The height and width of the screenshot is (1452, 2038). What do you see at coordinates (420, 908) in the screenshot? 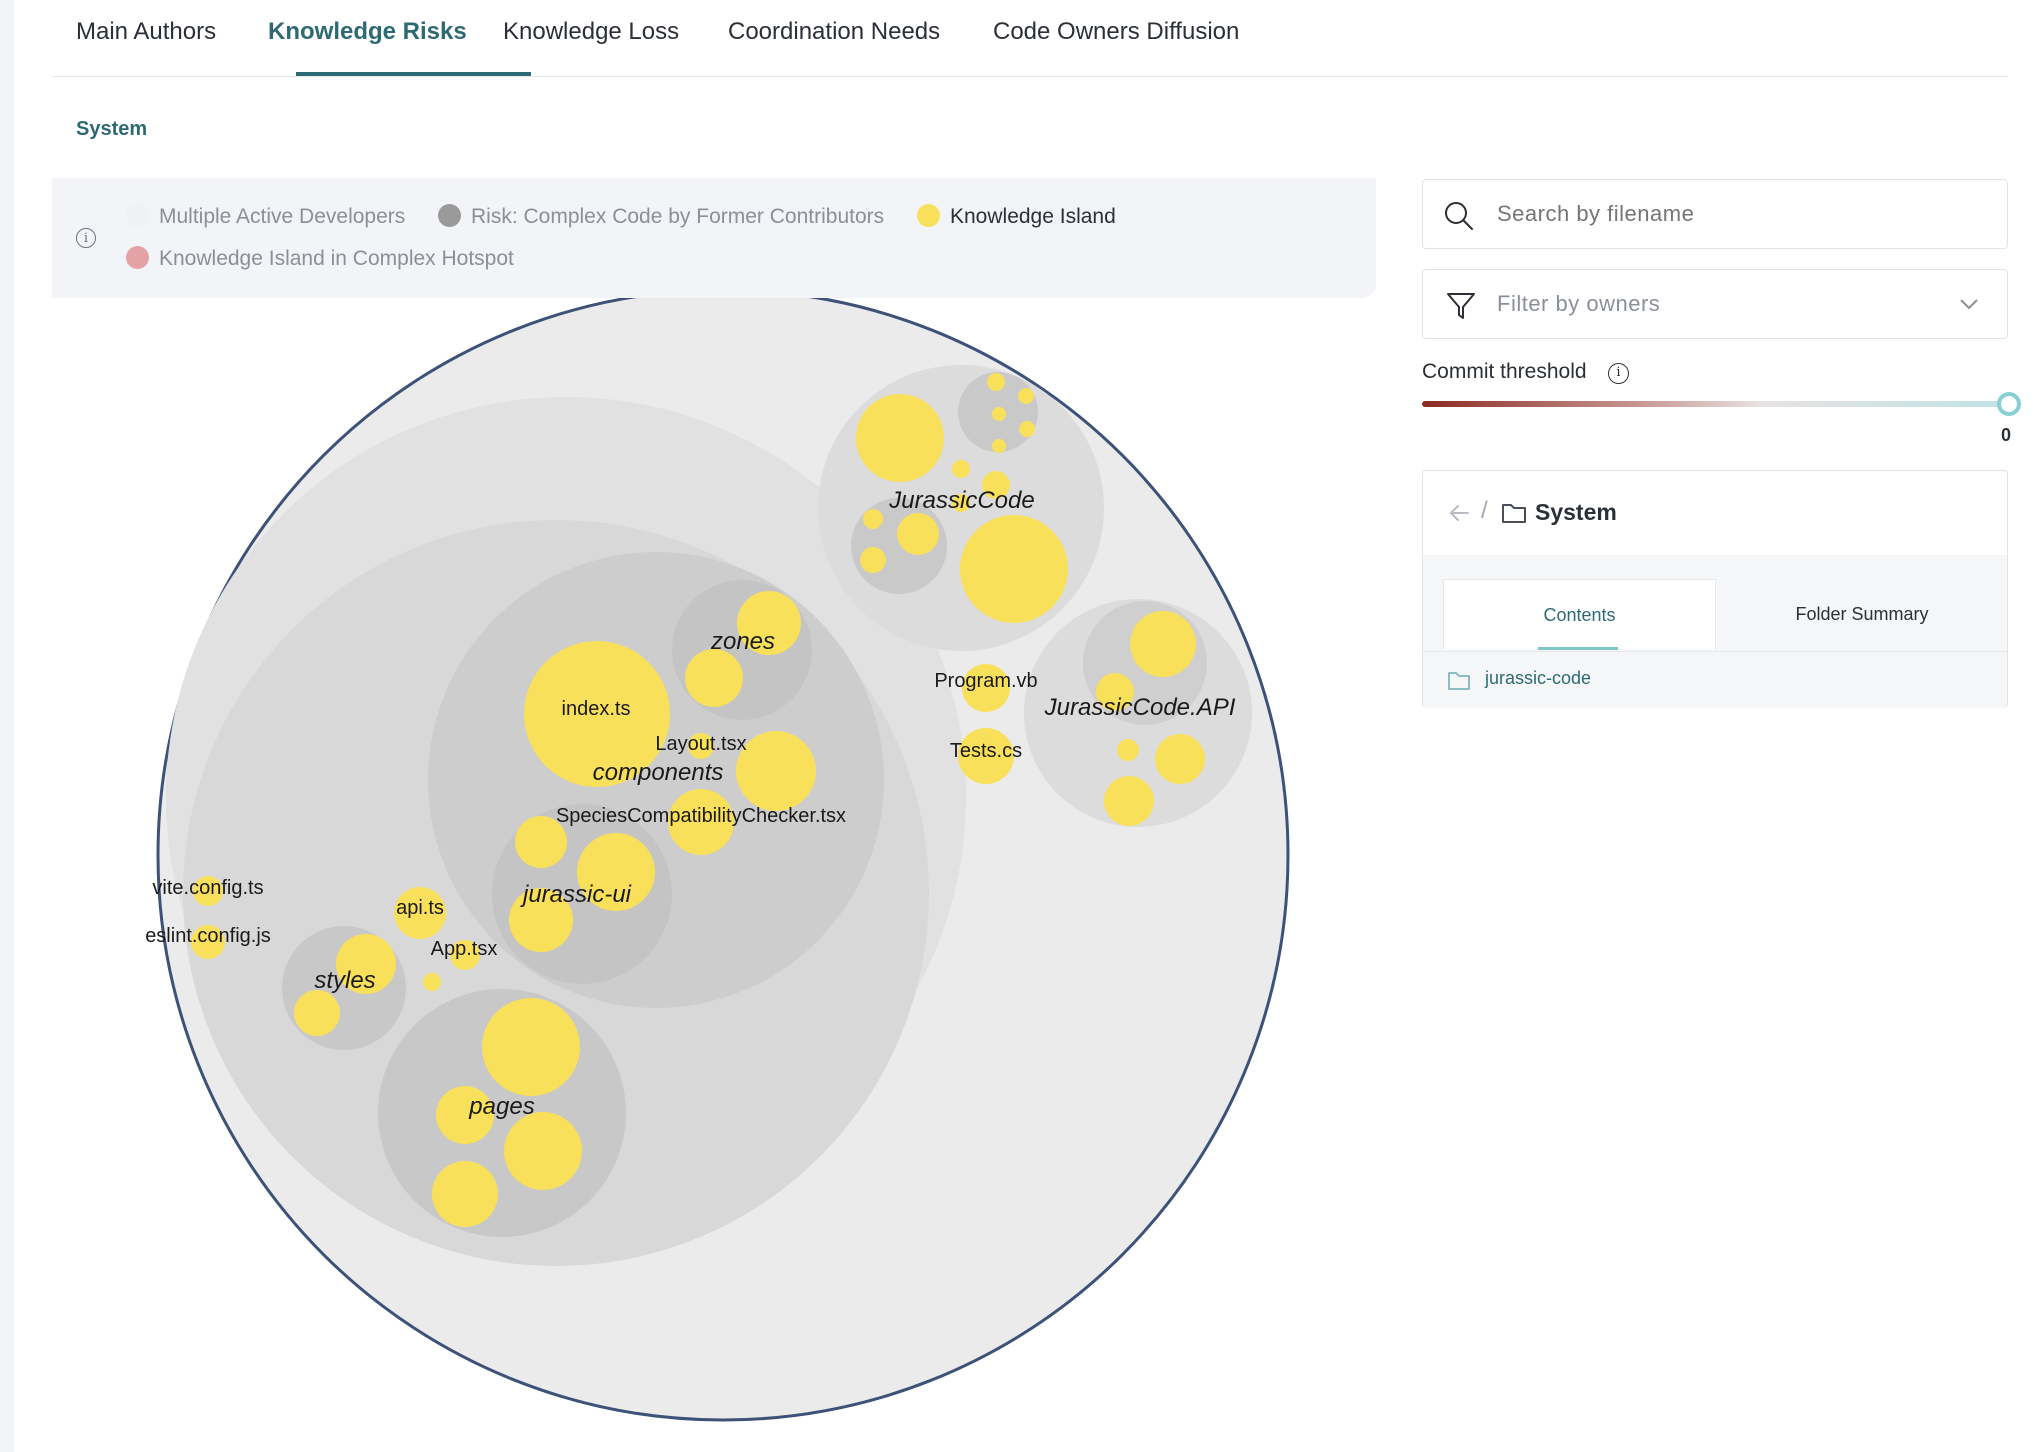
I see `label-api-ts: api.ts` at bounding box center [420, 908].